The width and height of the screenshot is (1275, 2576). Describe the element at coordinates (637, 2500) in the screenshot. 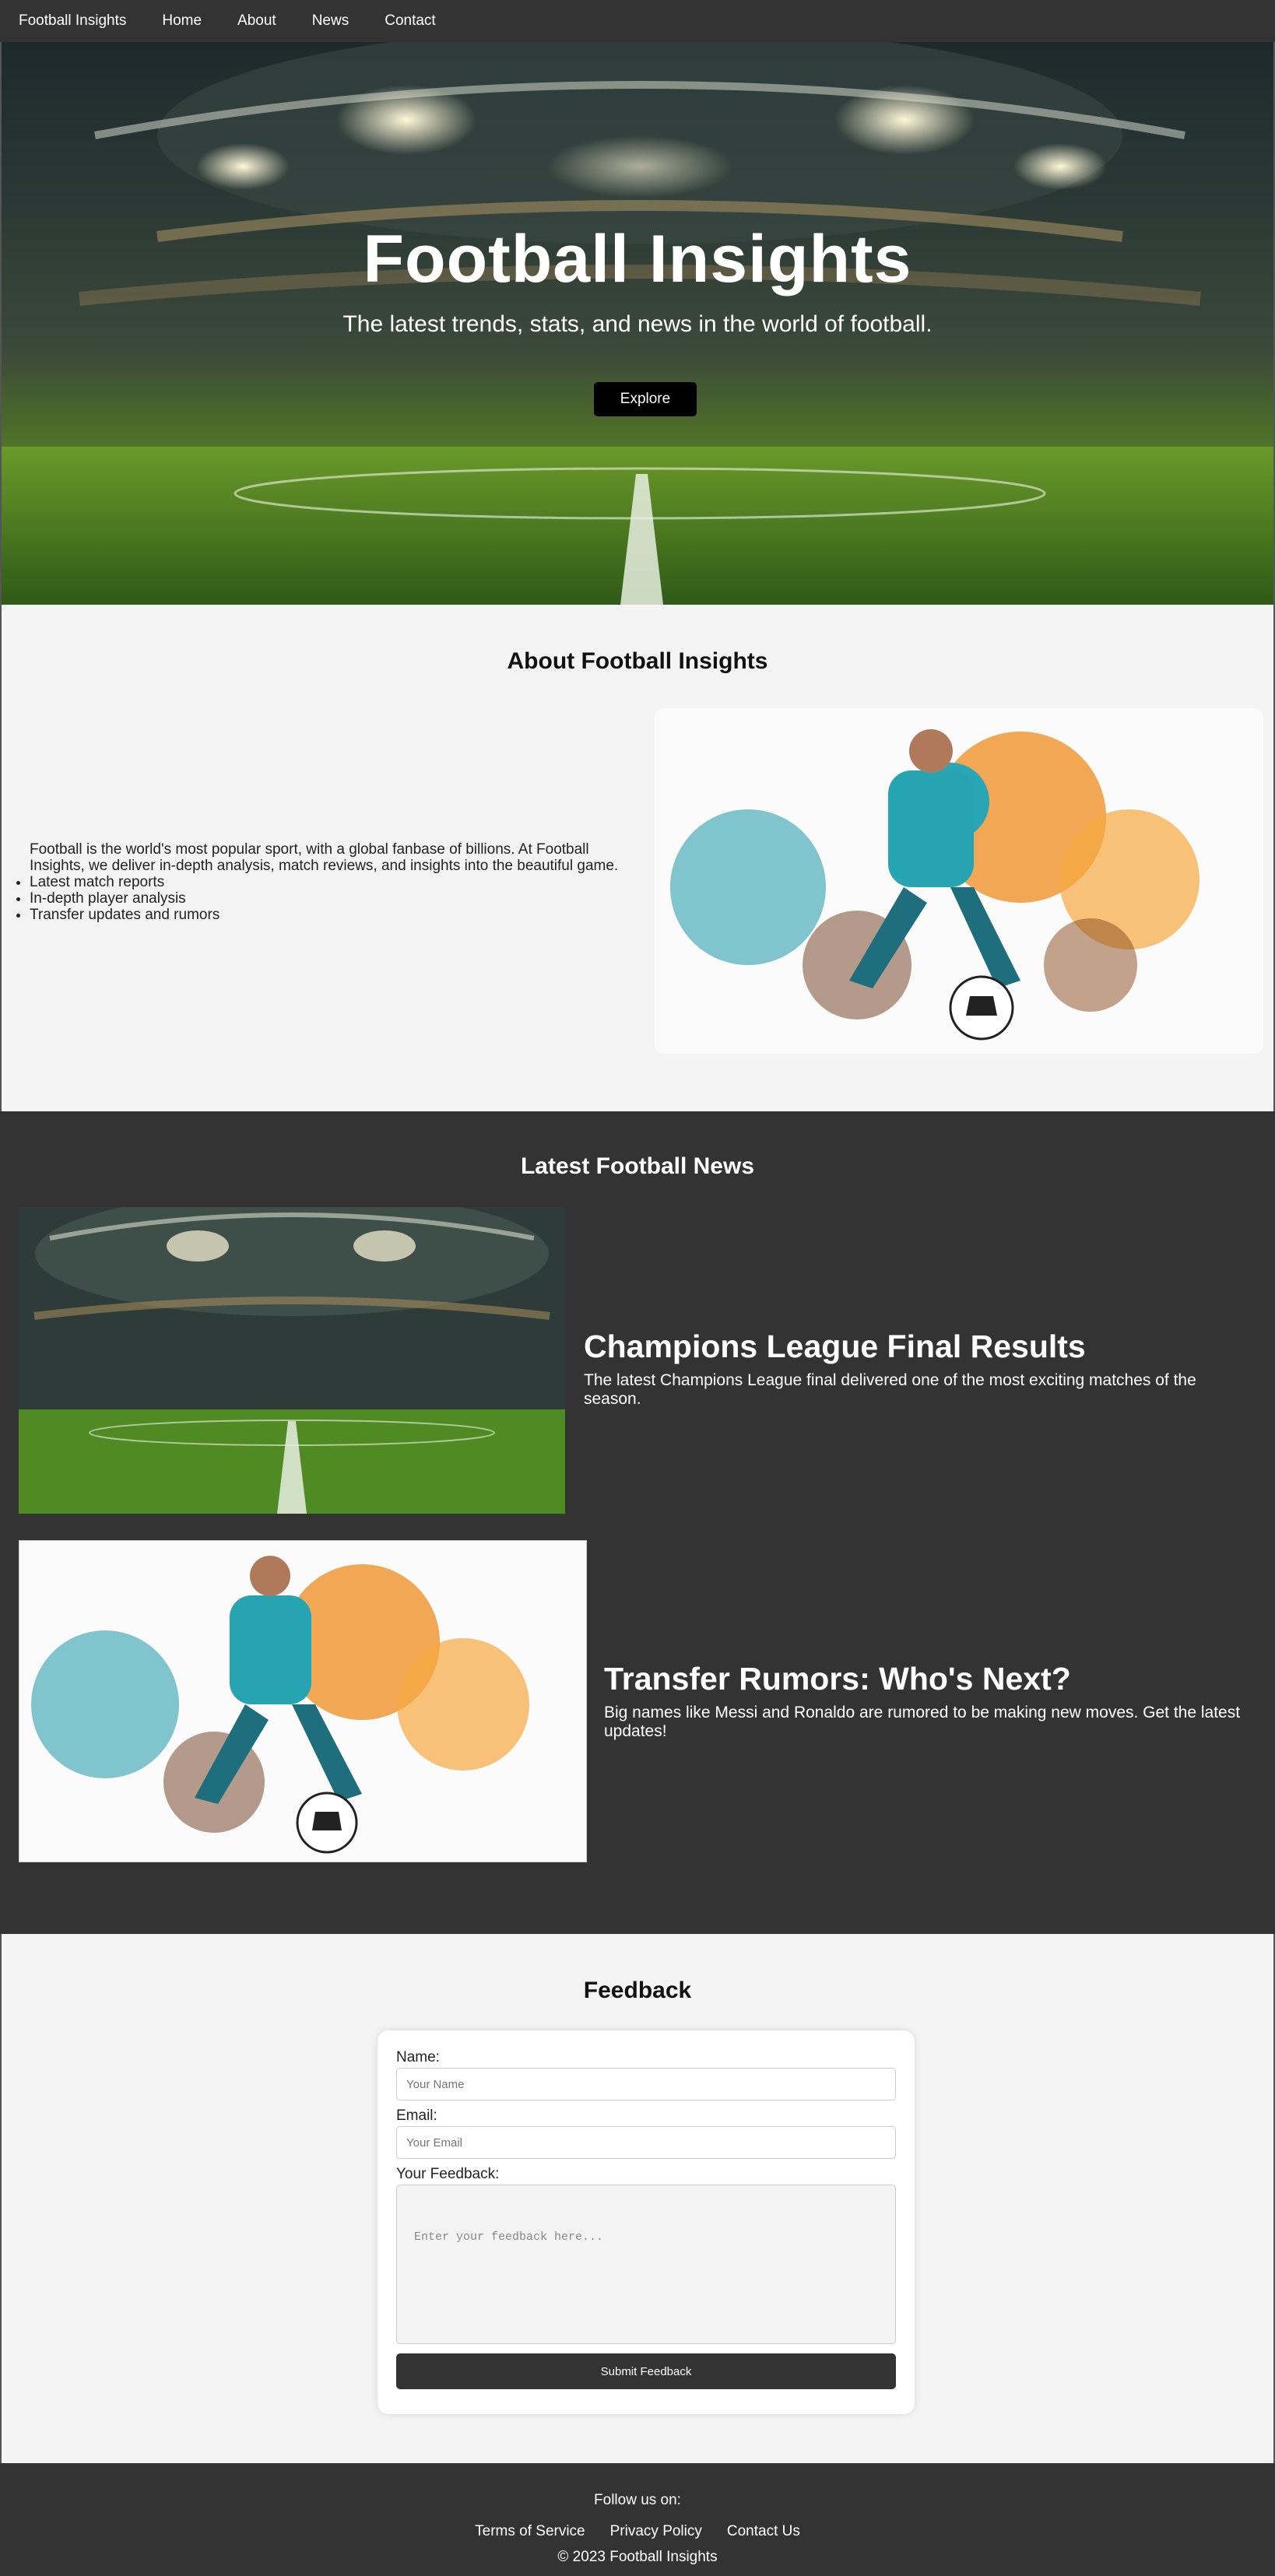

I see `follow-us-label: Follow us on:` at that location.